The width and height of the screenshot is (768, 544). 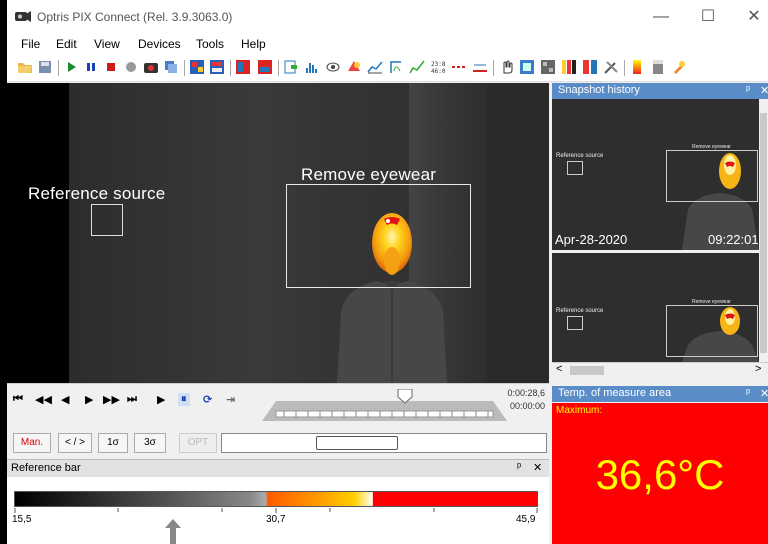 What do you see at coordinates (89, 399) in the screenshot?
I see `step-forward-button: ▶` at bounding box center [89, 399].